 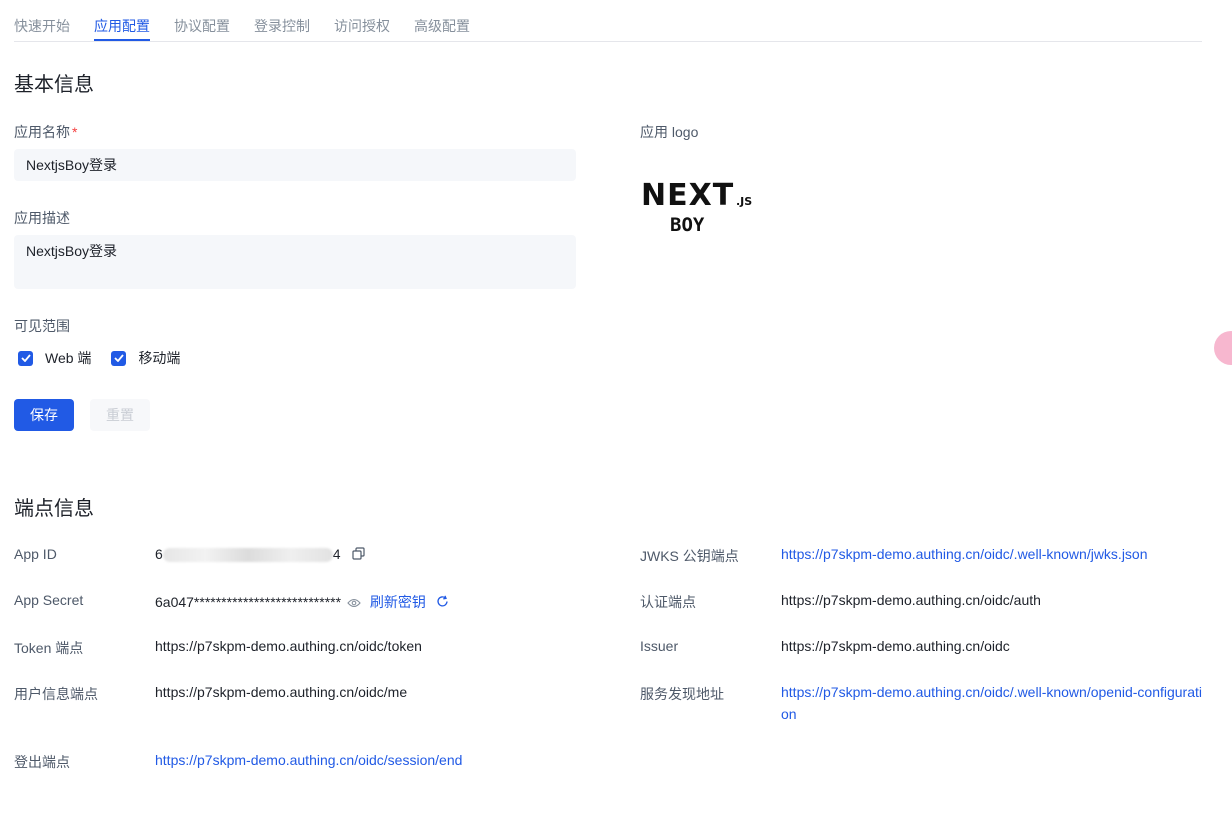 I want to click on logo-main-text: NEXT, so click(x=687, y=195).